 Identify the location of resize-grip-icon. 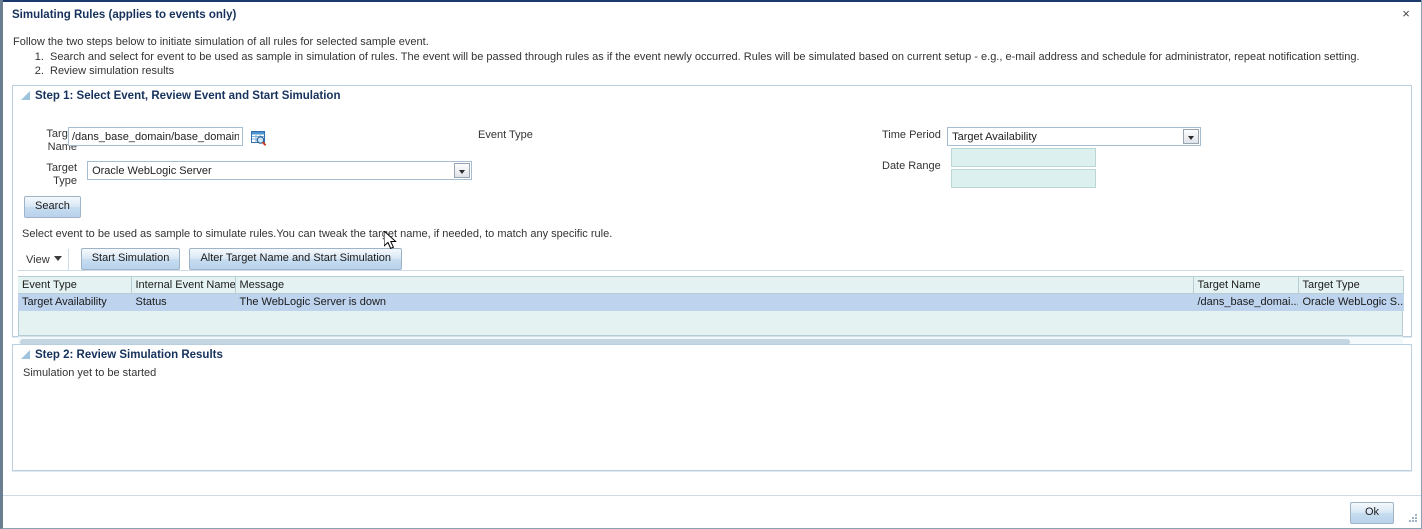
(1412, 519).